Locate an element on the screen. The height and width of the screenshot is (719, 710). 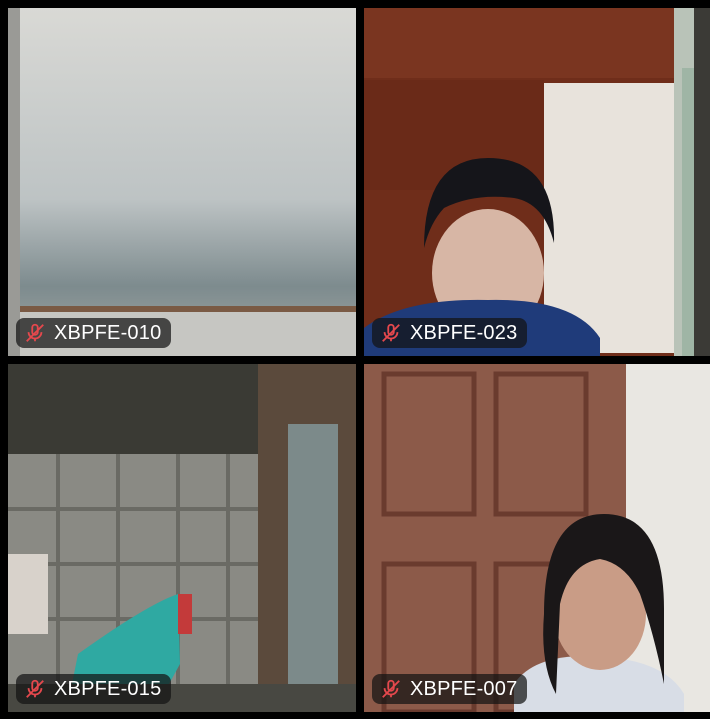
participant-label: XBPFE-023 is located at coordinates (450, 333).